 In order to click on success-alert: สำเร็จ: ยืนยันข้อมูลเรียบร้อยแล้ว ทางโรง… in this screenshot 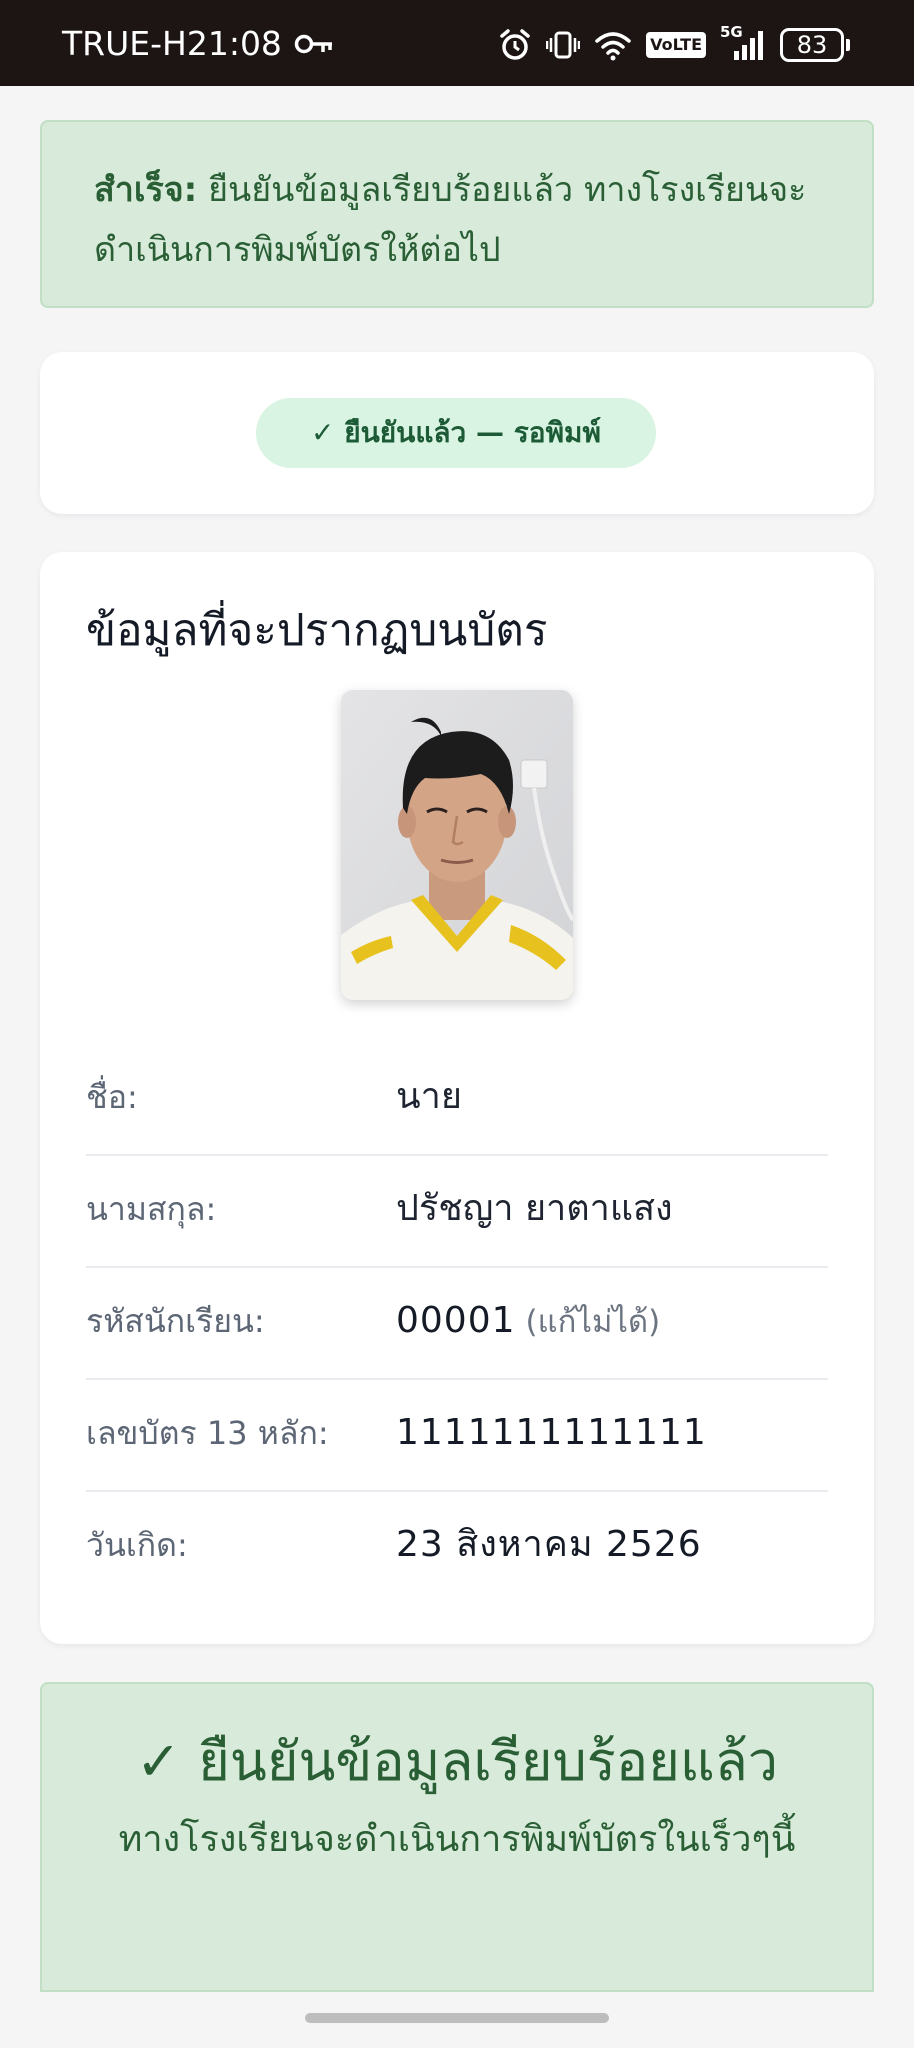, I will do `click(457, 214)`.